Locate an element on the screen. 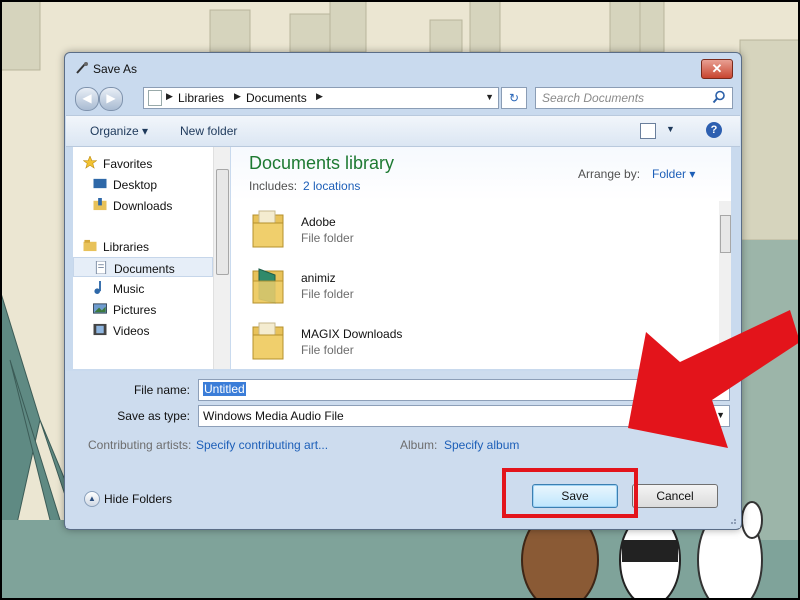 Image resolution: width=800 pixels, height=600 pixels. libraries-icon is located at coordinates (90, 245).